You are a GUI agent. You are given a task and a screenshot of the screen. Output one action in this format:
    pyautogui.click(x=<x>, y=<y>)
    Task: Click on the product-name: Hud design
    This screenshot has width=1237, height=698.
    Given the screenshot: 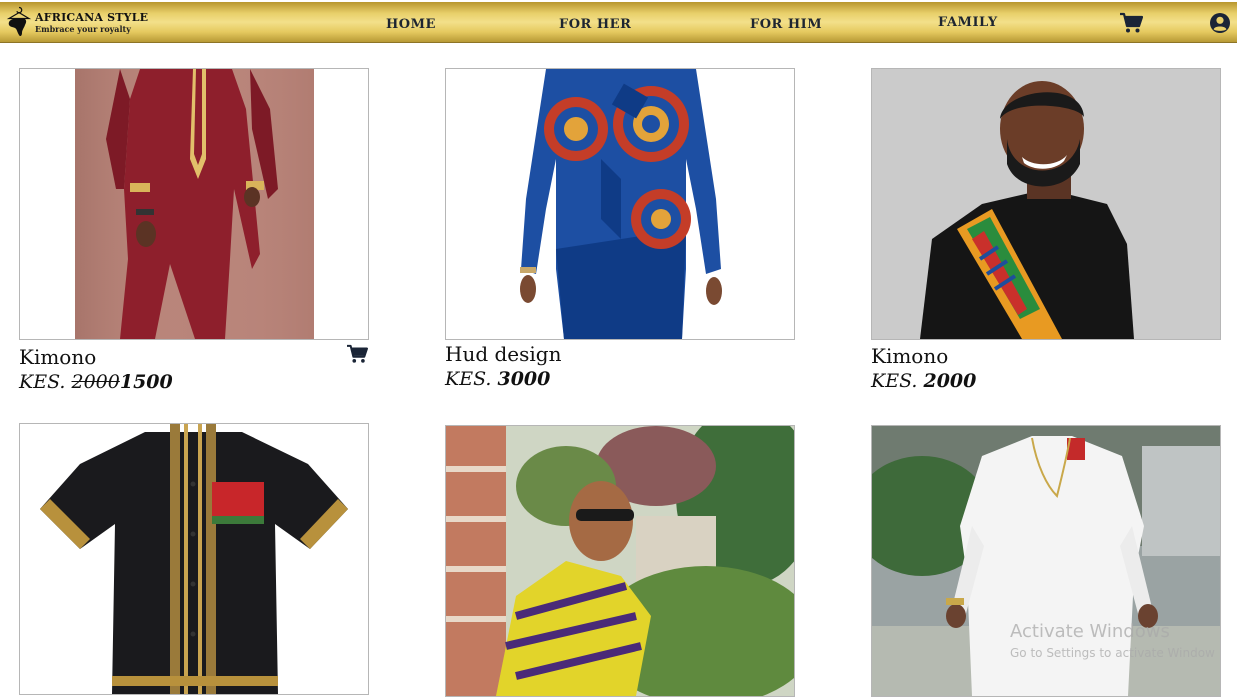 What is the action you would take?
    pyautogui.click(x=503, y=354)
    